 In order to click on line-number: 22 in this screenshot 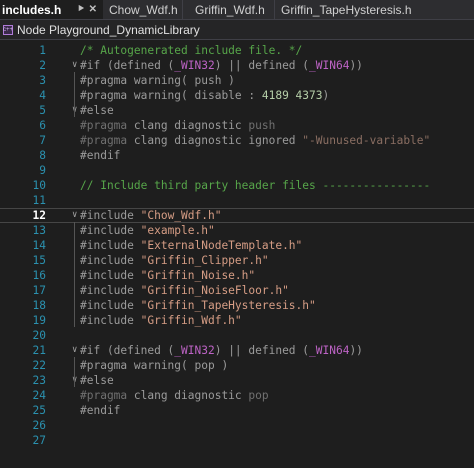, I will do `click(39, 365)`.